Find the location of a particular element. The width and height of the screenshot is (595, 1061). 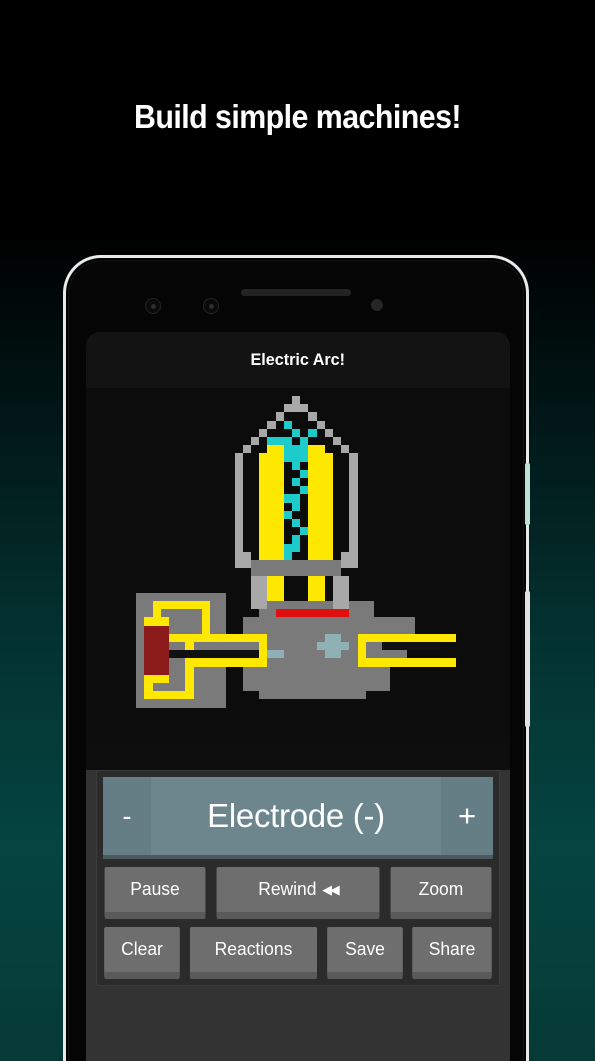

battery-terminal is located at coordinates (156, 678).